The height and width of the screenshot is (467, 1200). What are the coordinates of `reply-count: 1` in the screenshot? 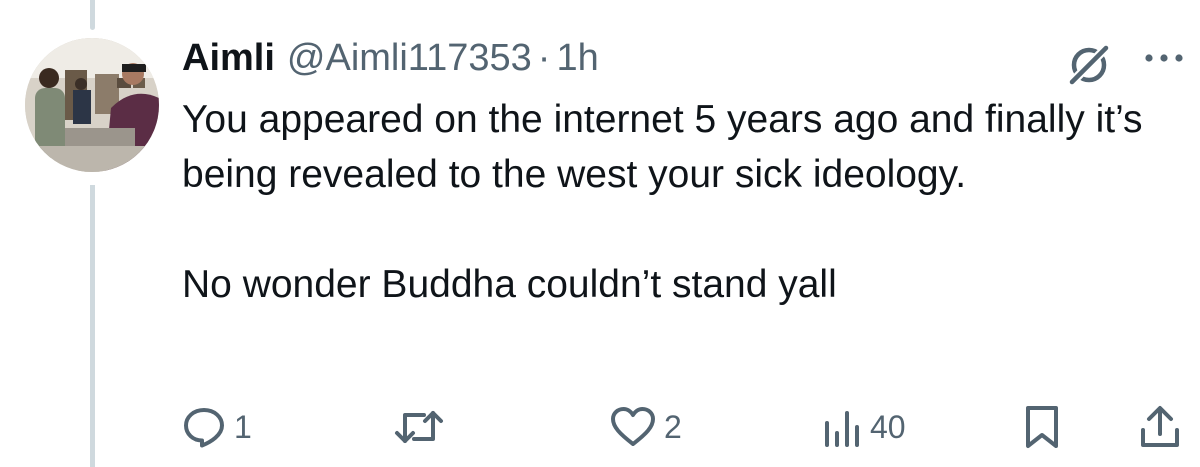 It's located at (243, 426).